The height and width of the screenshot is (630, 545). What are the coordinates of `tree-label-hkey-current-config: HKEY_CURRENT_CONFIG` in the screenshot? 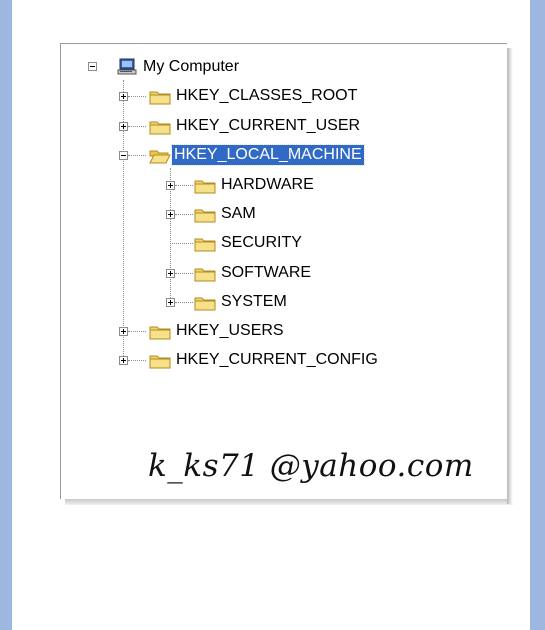 It's located at (277, 360).